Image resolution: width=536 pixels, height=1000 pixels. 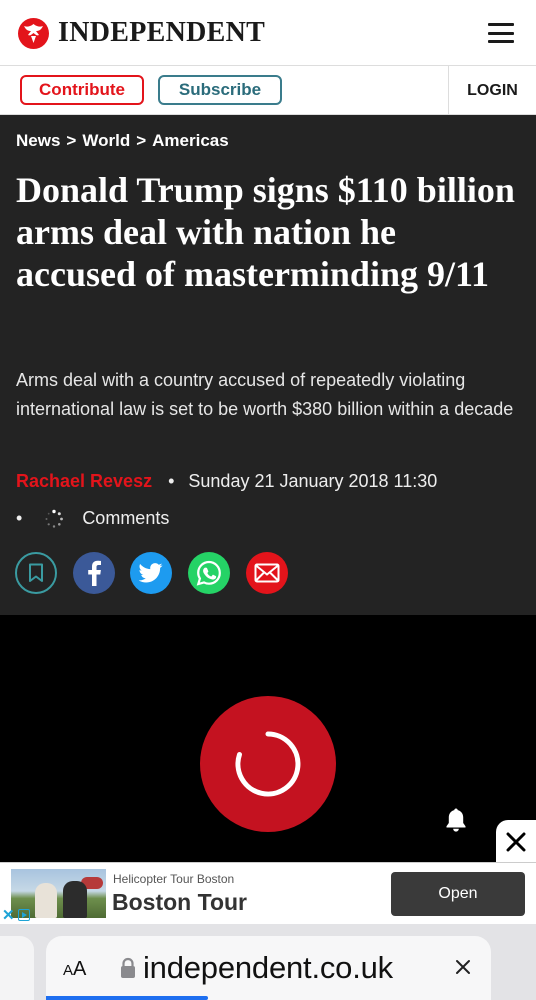 What do you see at coordinates (209, 573) in the screenshot?
I see `whatsapp-icon` at bounding box center [209, 573].